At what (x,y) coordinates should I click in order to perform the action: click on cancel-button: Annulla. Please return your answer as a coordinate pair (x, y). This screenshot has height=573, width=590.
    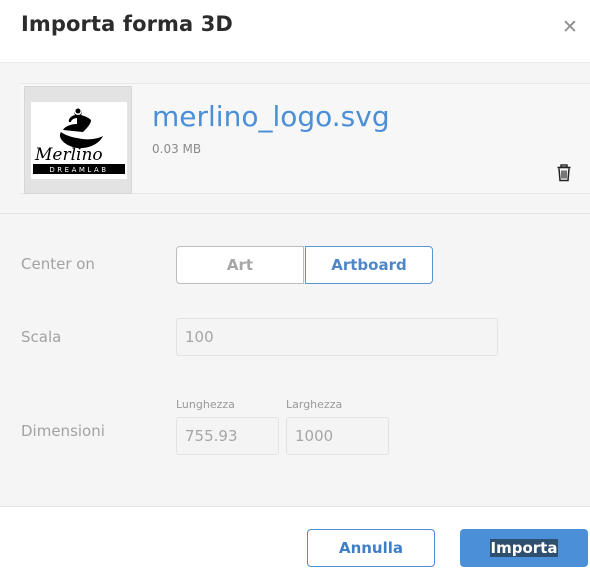
    Looking at the image, I should click on (371, 548).